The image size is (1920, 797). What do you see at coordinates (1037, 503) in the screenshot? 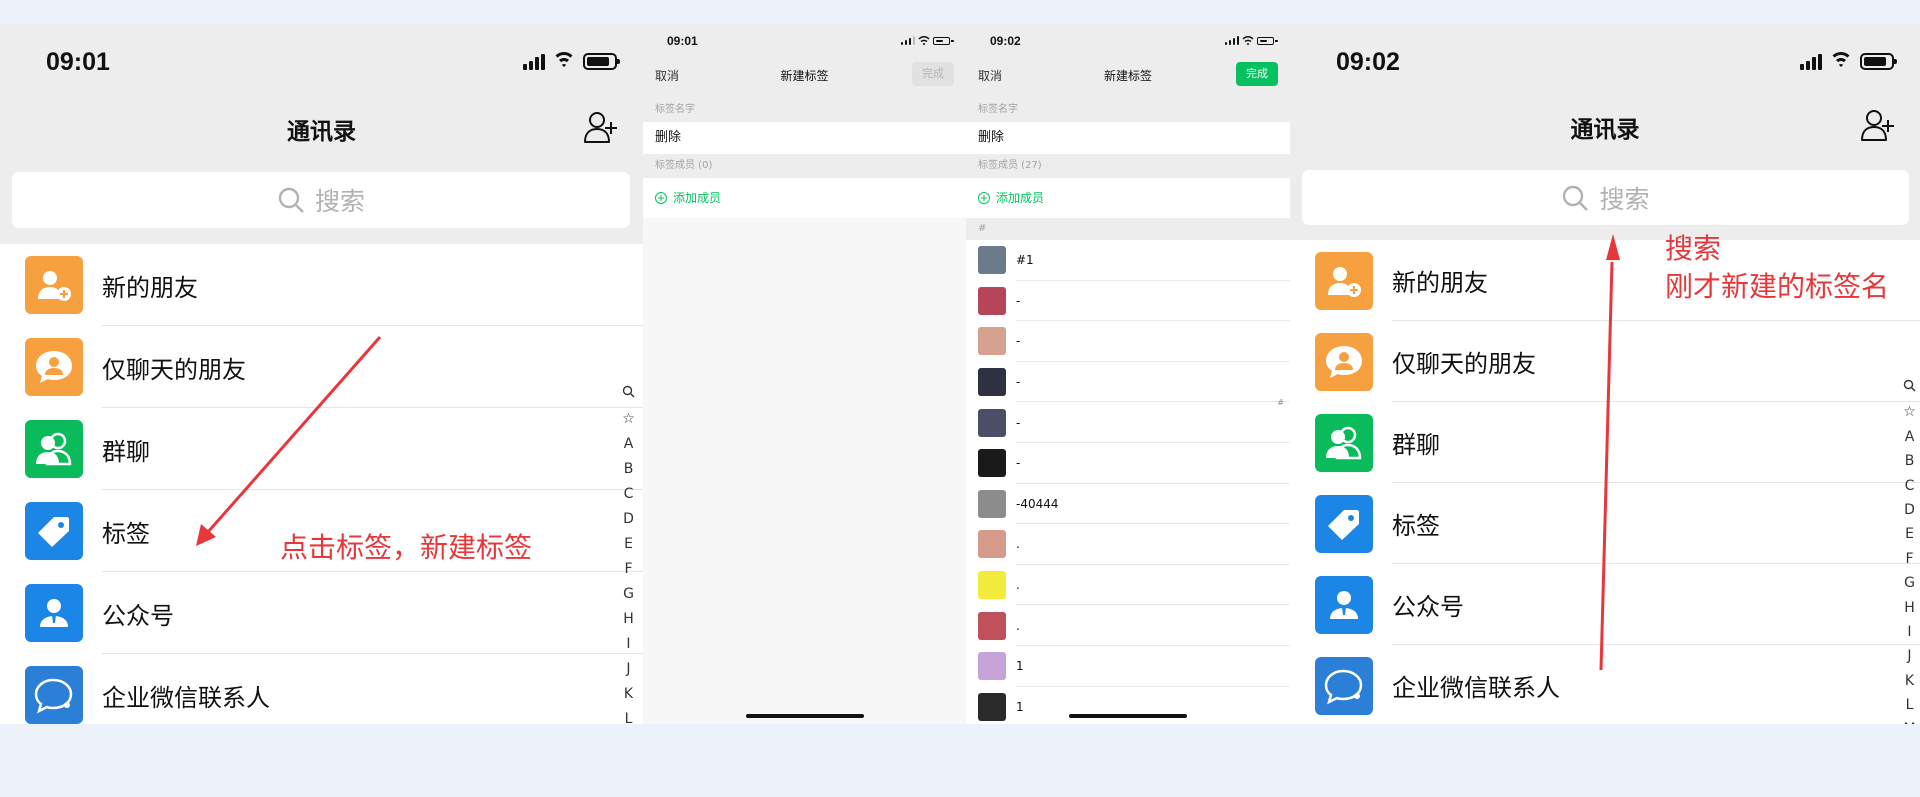
I see `member-name: -40444` at bounding box center [1037, 503].